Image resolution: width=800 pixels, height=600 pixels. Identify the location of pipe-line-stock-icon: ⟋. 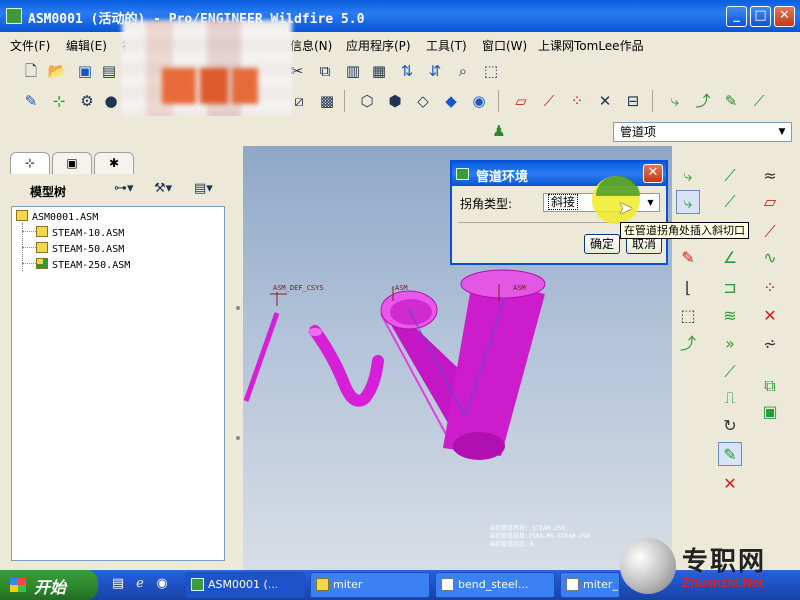
(730, 176).